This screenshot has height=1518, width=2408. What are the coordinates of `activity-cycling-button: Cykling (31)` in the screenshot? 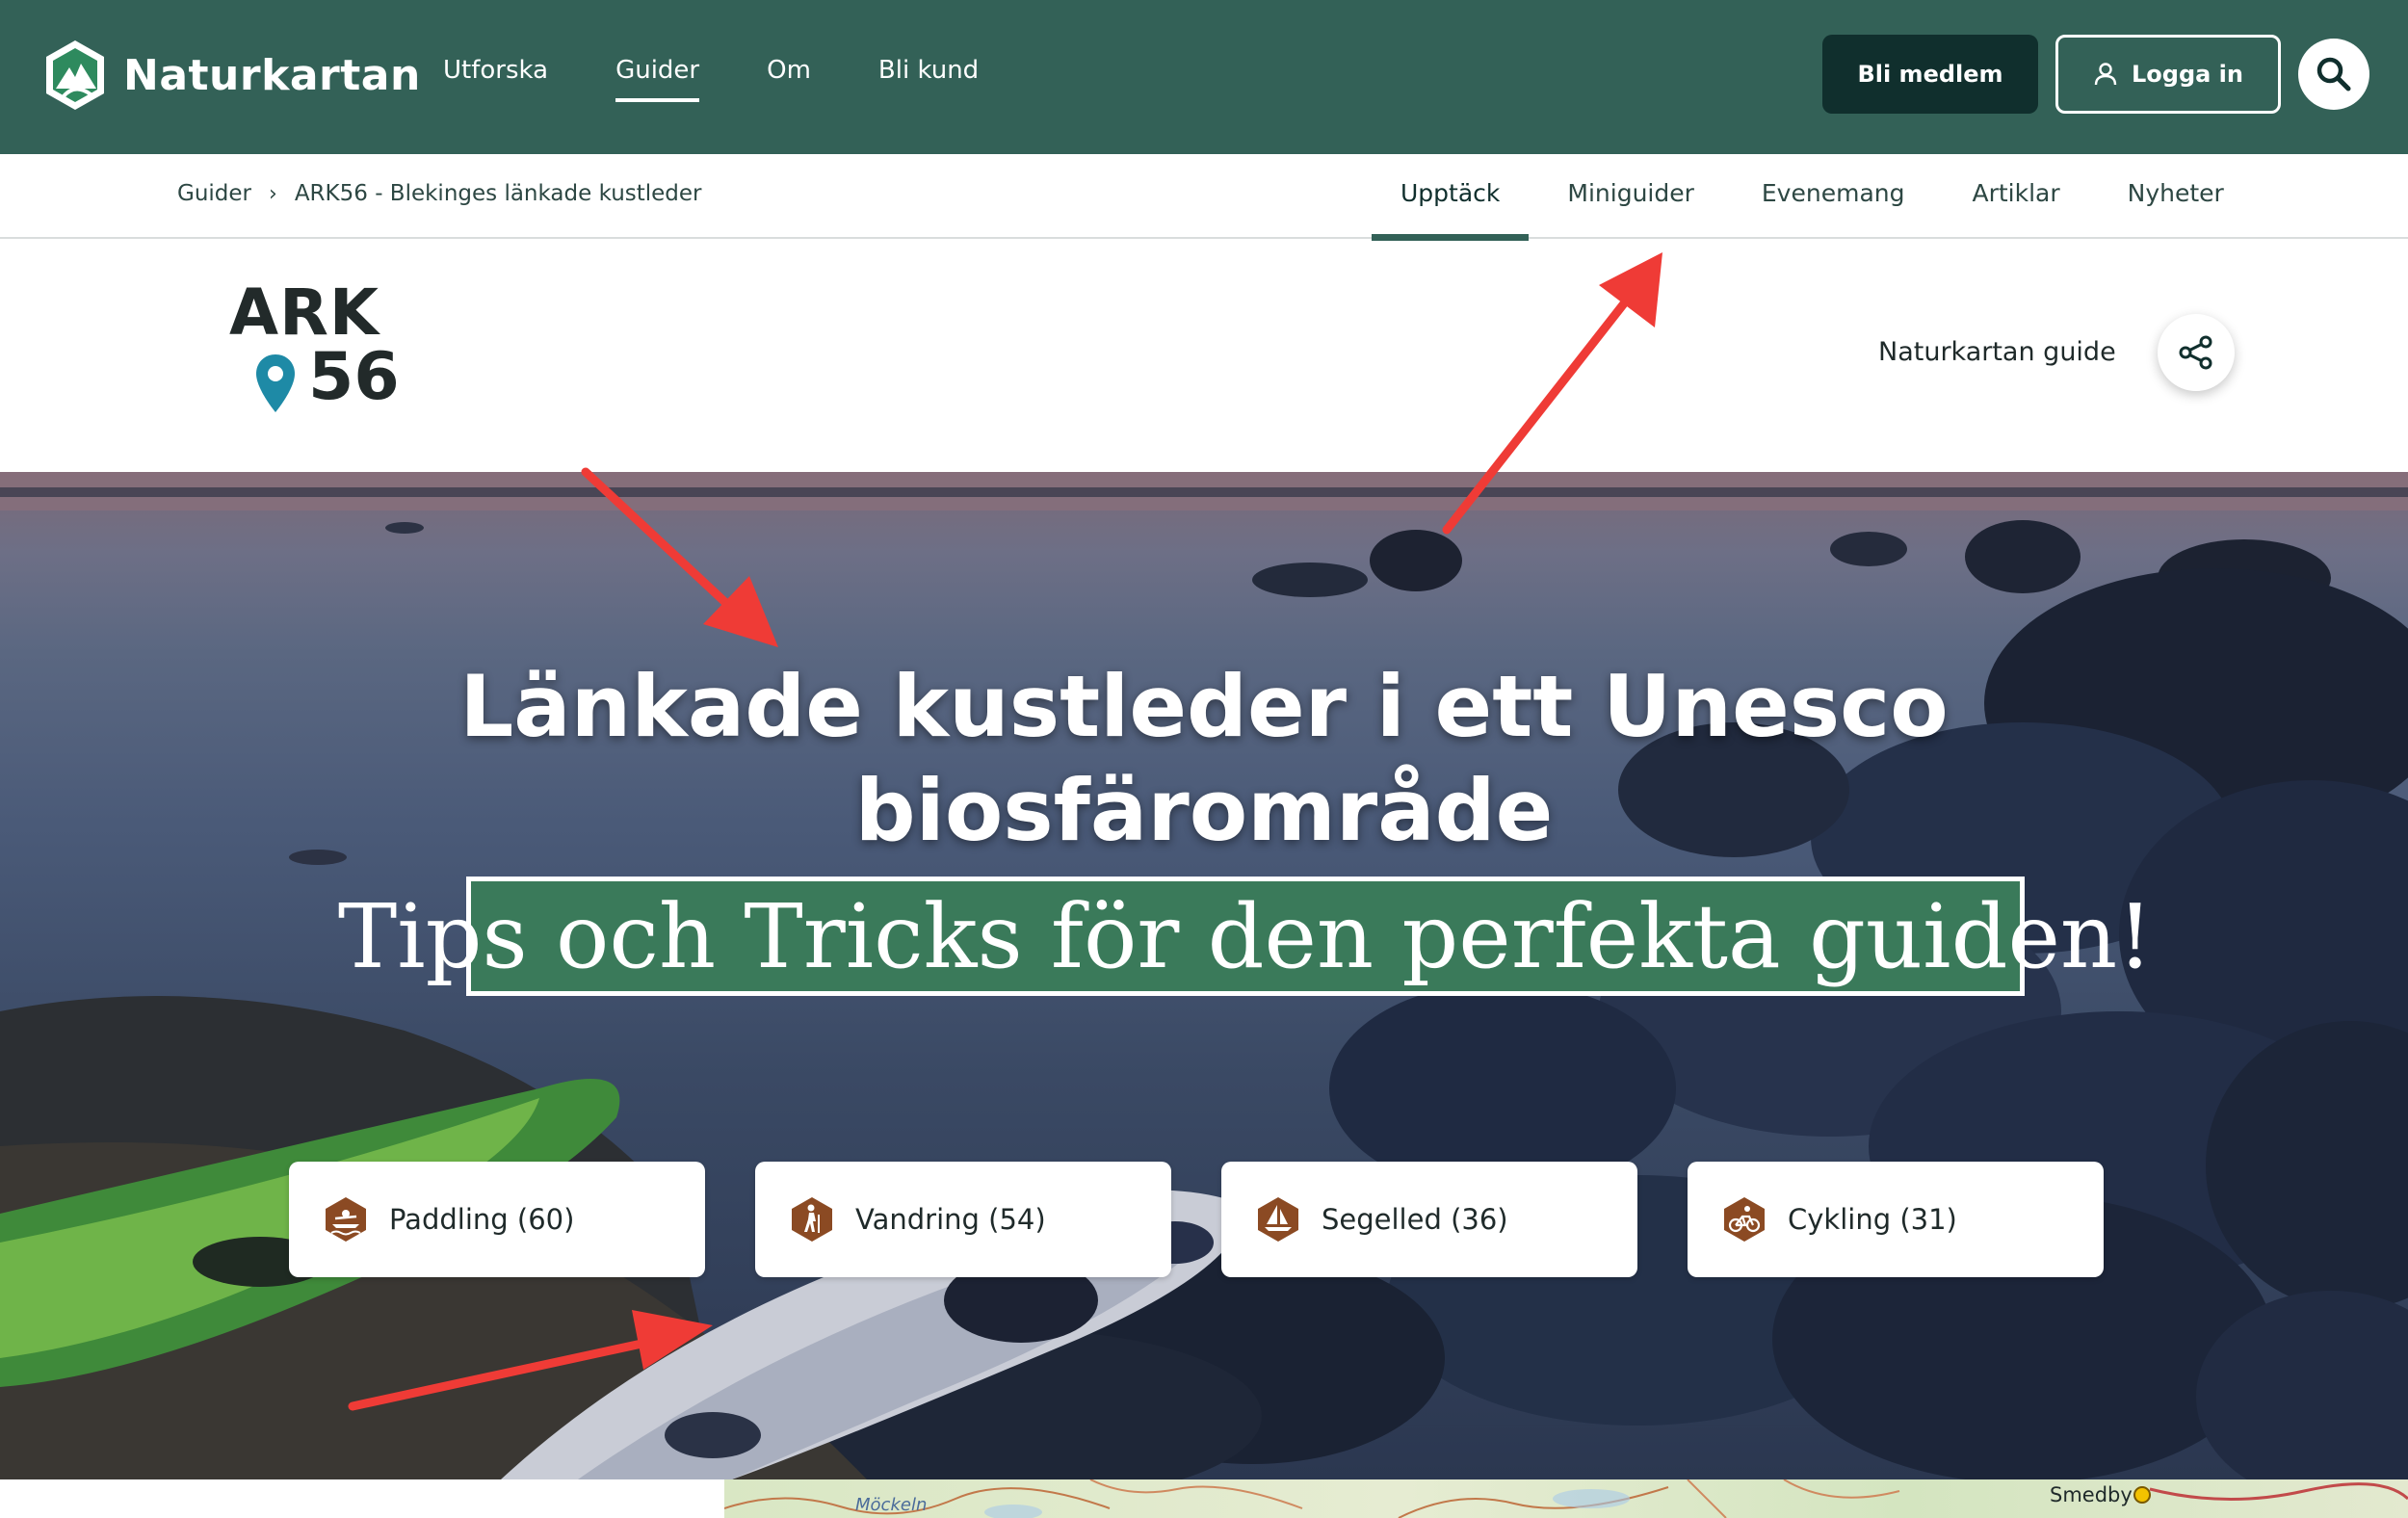 It's located at (1896, 1219).